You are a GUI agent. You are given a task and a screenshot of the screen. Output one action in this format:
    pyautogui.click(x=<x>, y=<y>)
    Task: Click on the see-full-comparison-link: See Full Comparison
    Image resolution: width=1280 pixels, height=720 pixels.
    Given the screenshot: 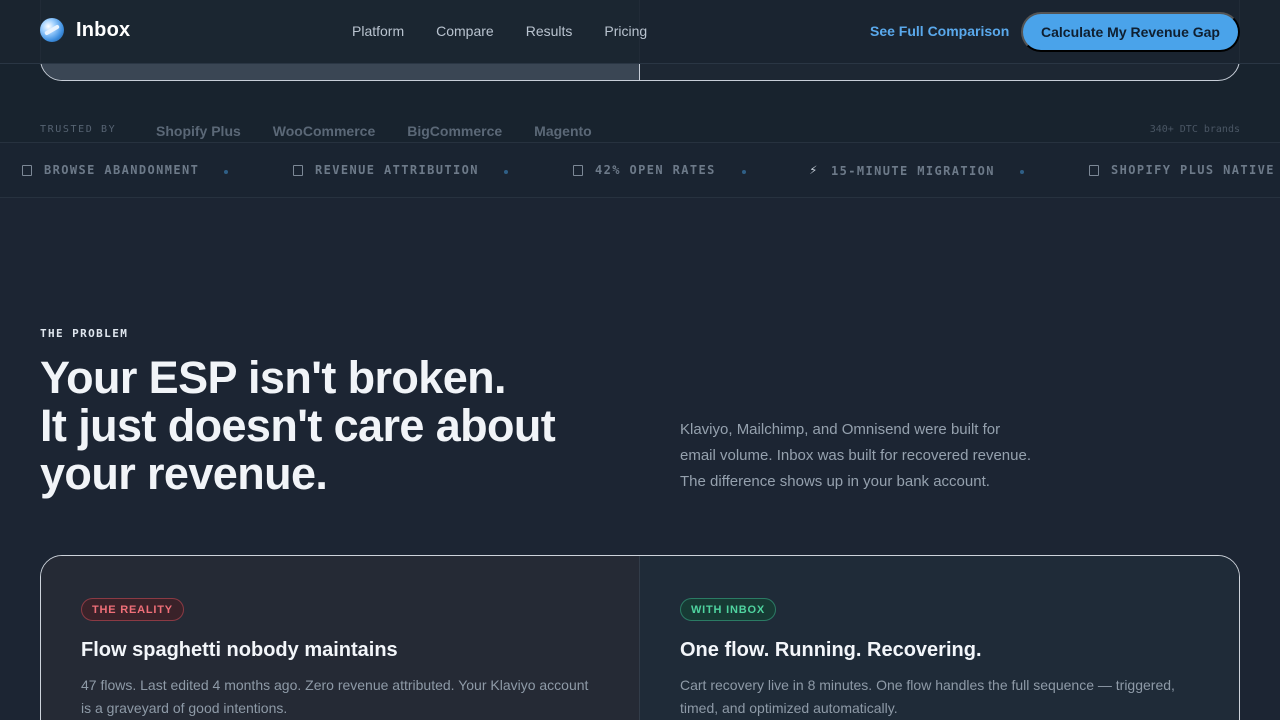 What is the action you would take?
    pyautogui.click(x=939, y=31)
    